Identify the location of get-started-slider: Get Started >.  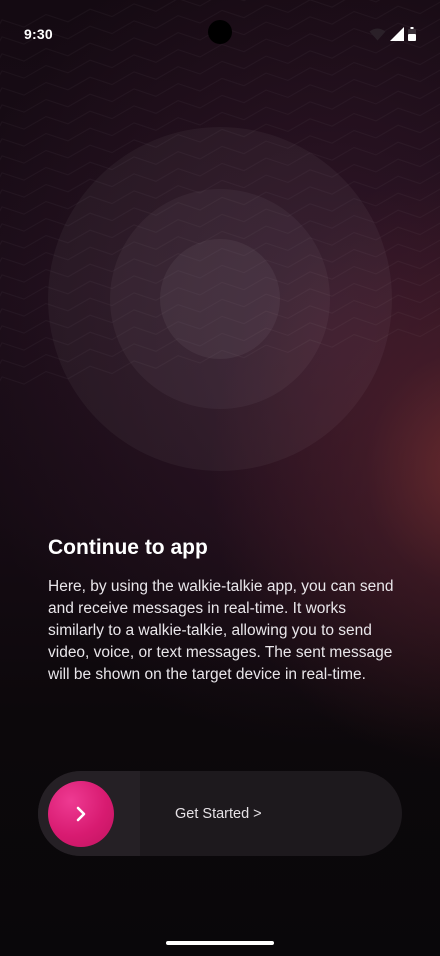
(220, 813).